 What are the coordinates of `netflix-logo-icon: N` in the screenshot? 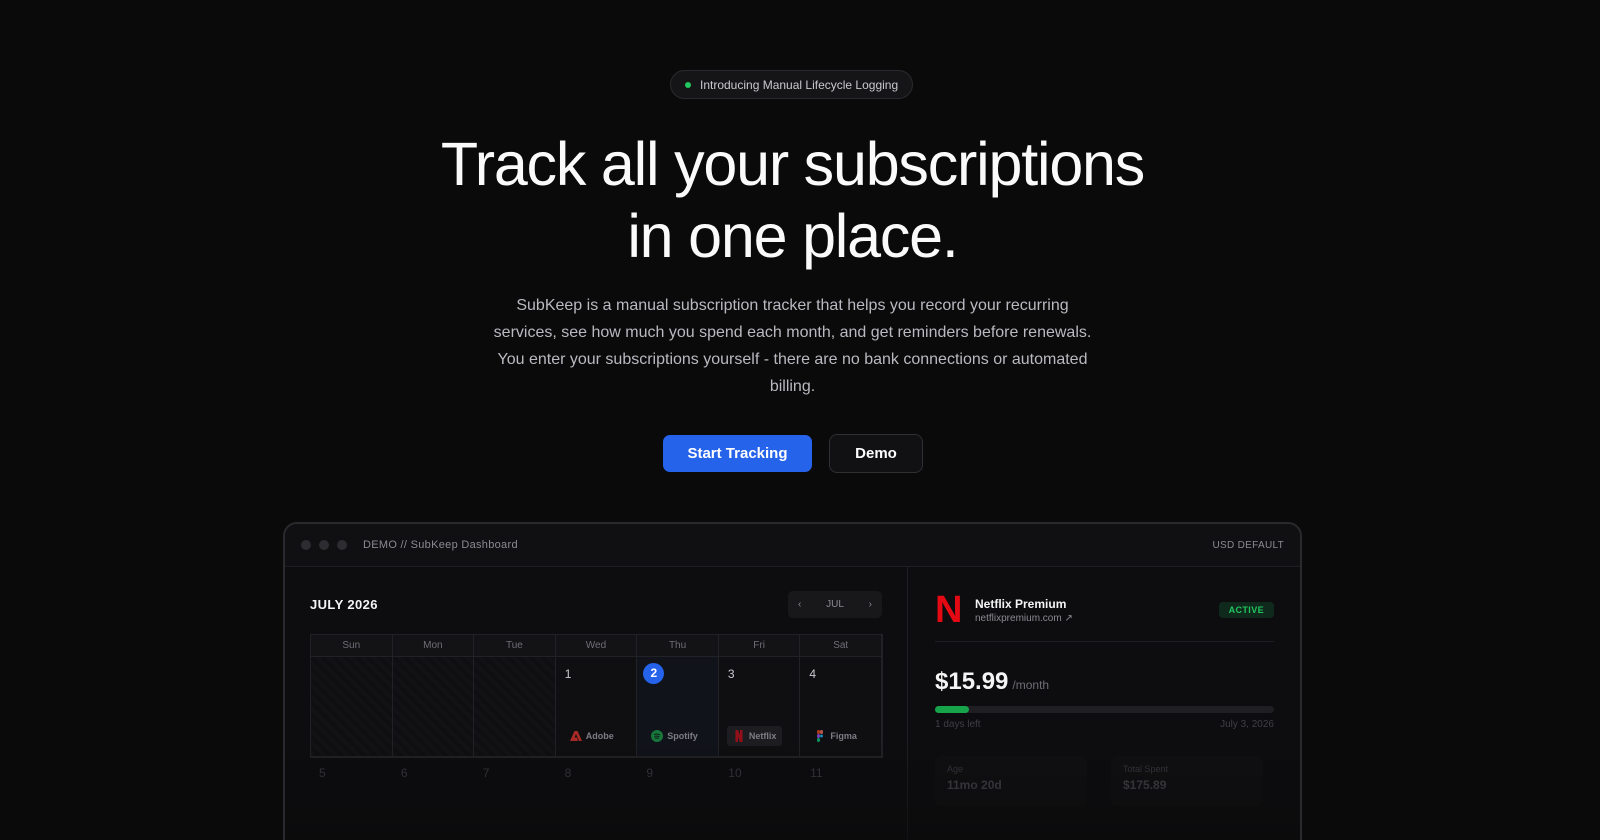 It's located at (949, 609).